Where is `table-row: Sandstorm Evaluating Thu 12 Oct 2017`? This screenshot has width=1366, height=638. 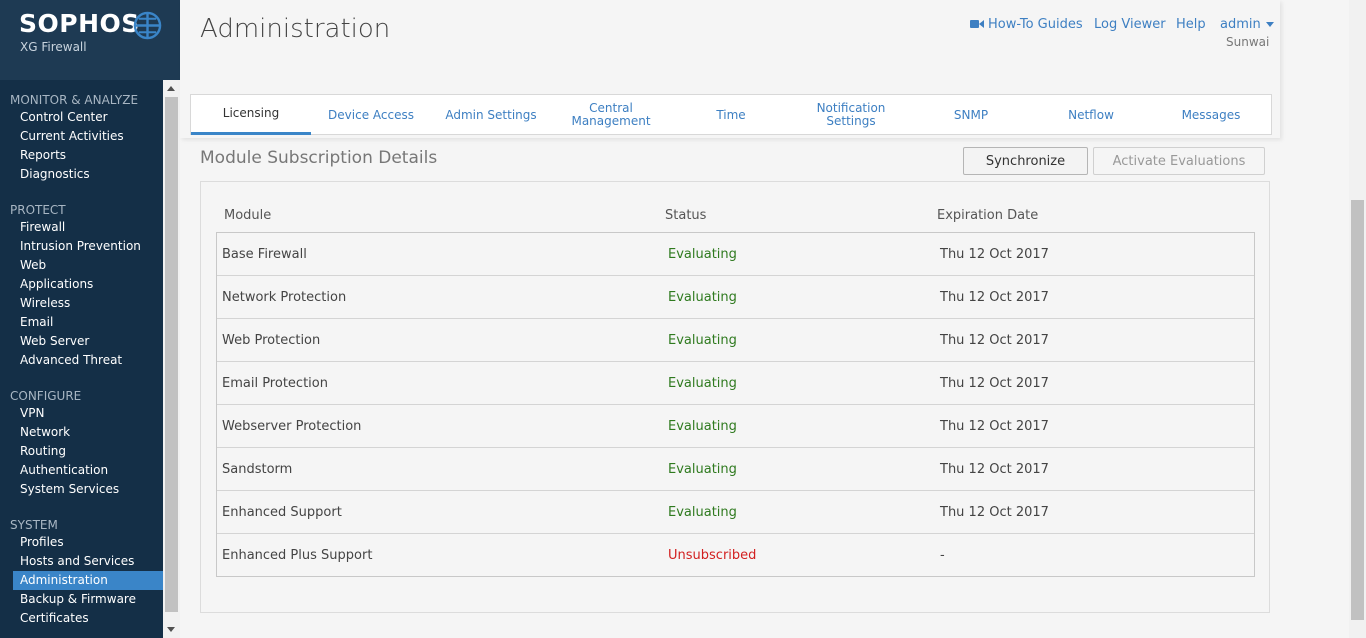
table-row: Sandstorm Evaluating Thu 12 Oct 2017 is located at coordinates (735, 469).